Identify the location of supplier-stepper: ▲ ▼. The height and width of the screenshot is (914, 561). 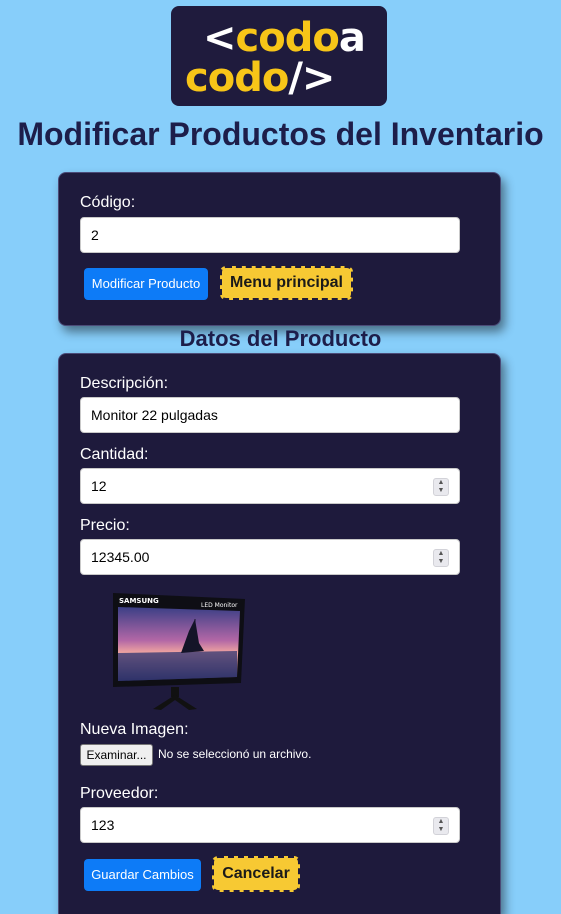
(441, 826).